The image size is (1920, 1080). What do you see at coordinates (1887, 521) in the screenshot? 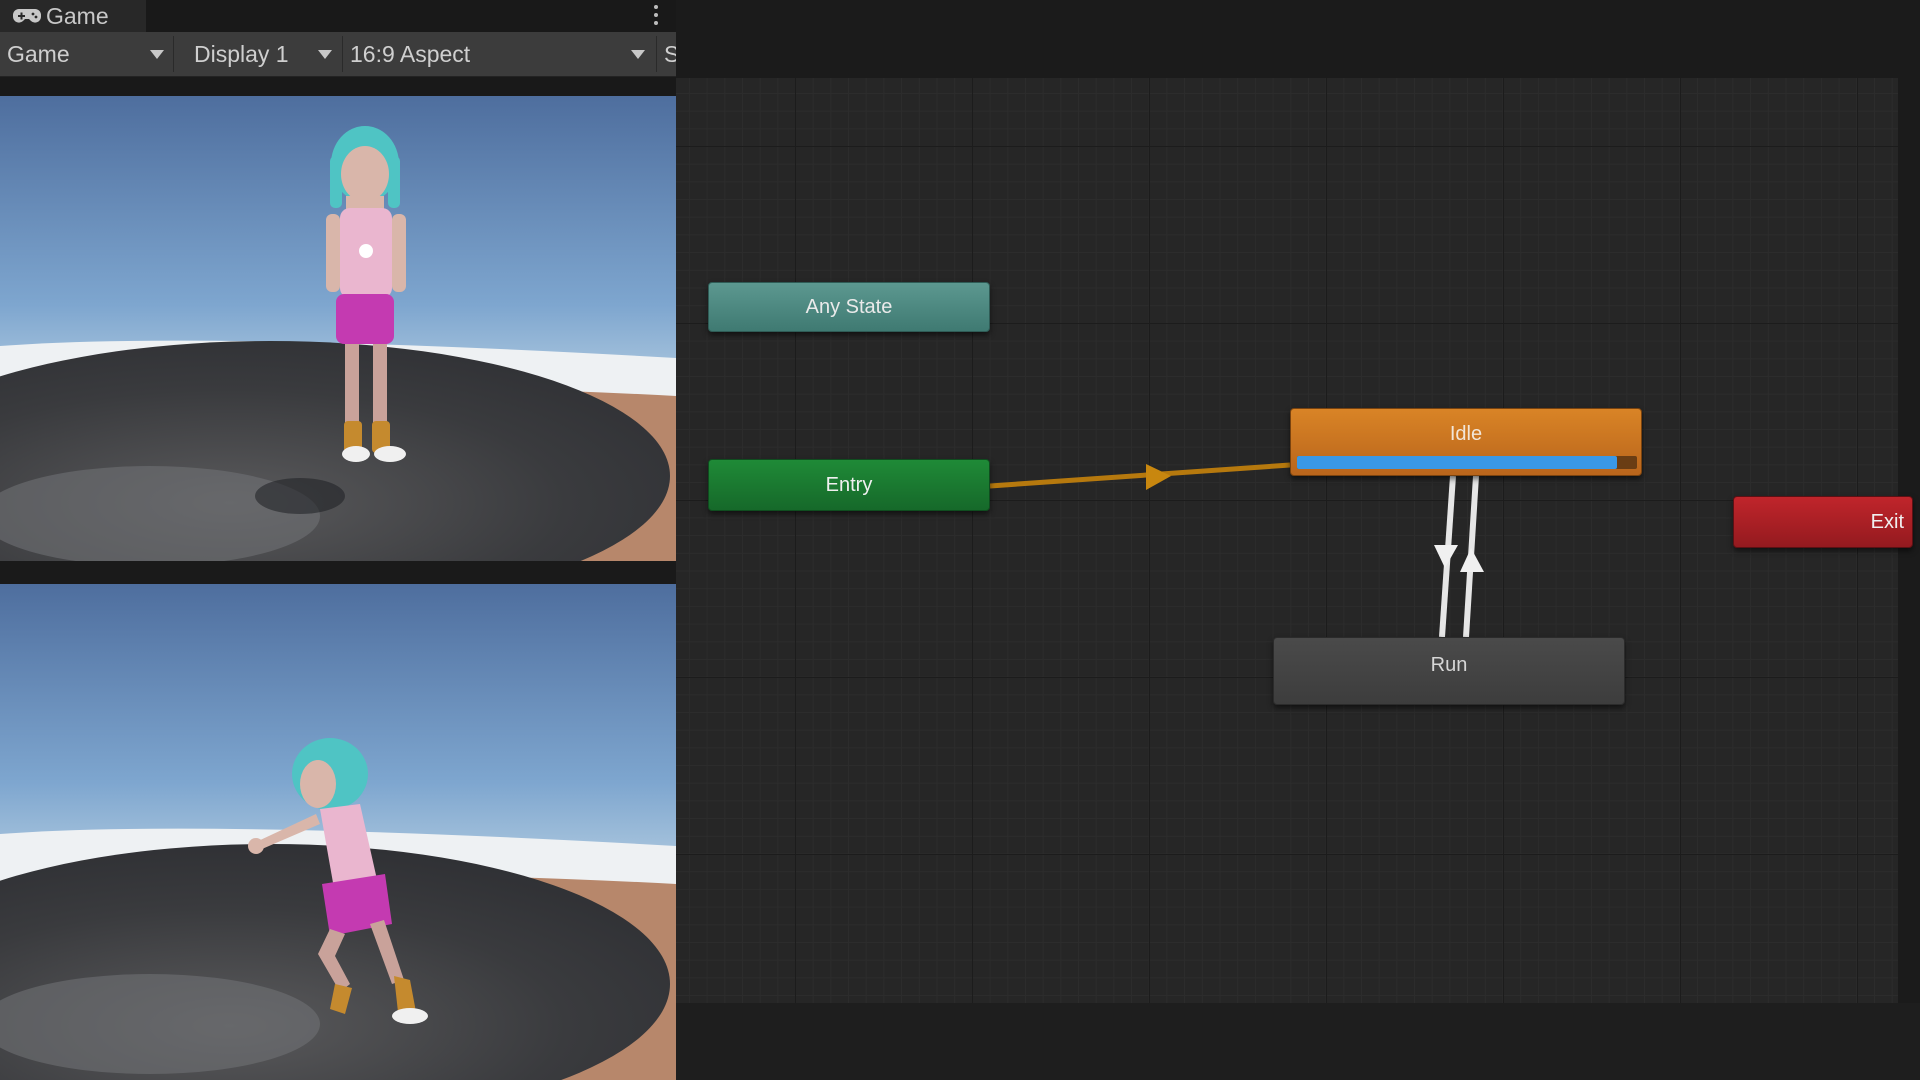
I see `state-label: Exit` at bounding box center [1887, 521].